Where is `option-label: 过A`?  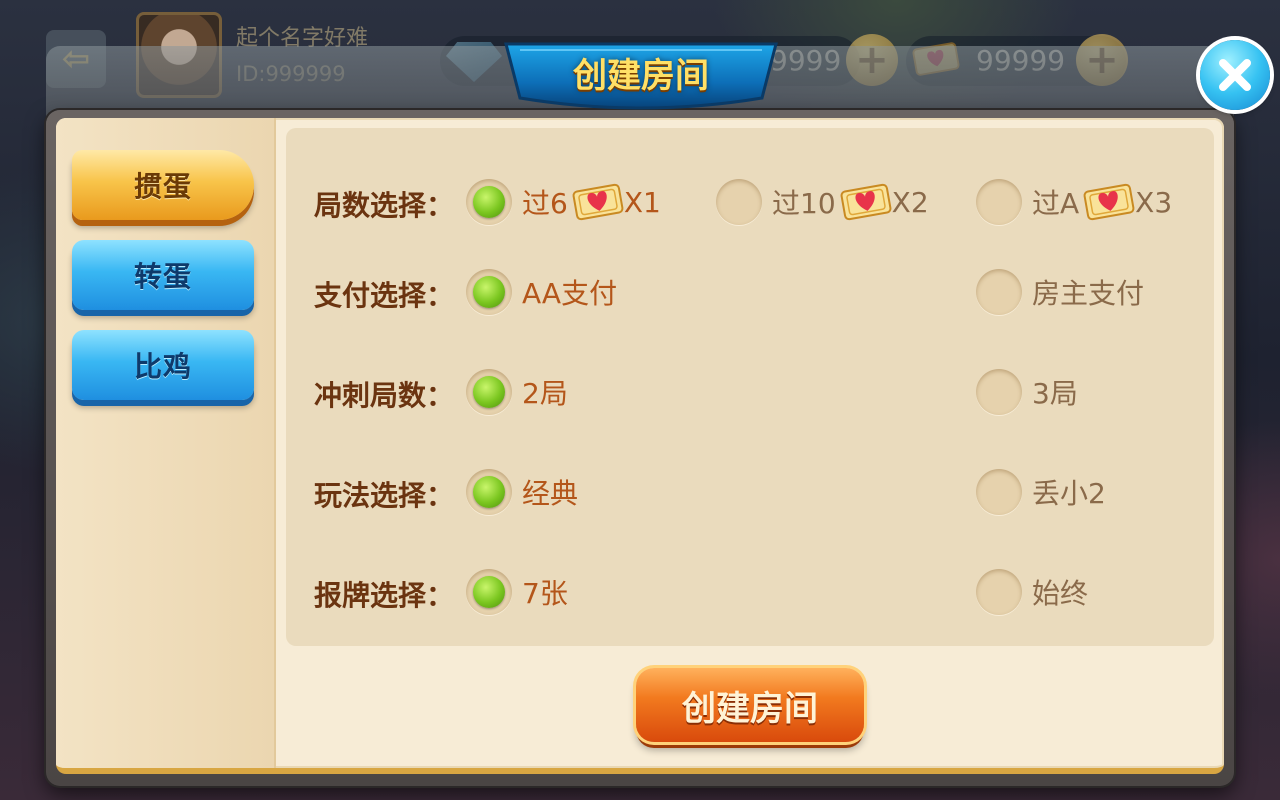 option-label: 过A is located at coordinates (1056, 203).